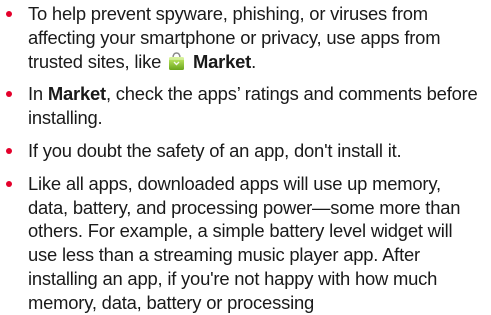 The image size is (491, 315). What do you see at coordinates (254, 61) in the screenshot?
I see `tip-text-end: .` at bounding box center [254, 61].